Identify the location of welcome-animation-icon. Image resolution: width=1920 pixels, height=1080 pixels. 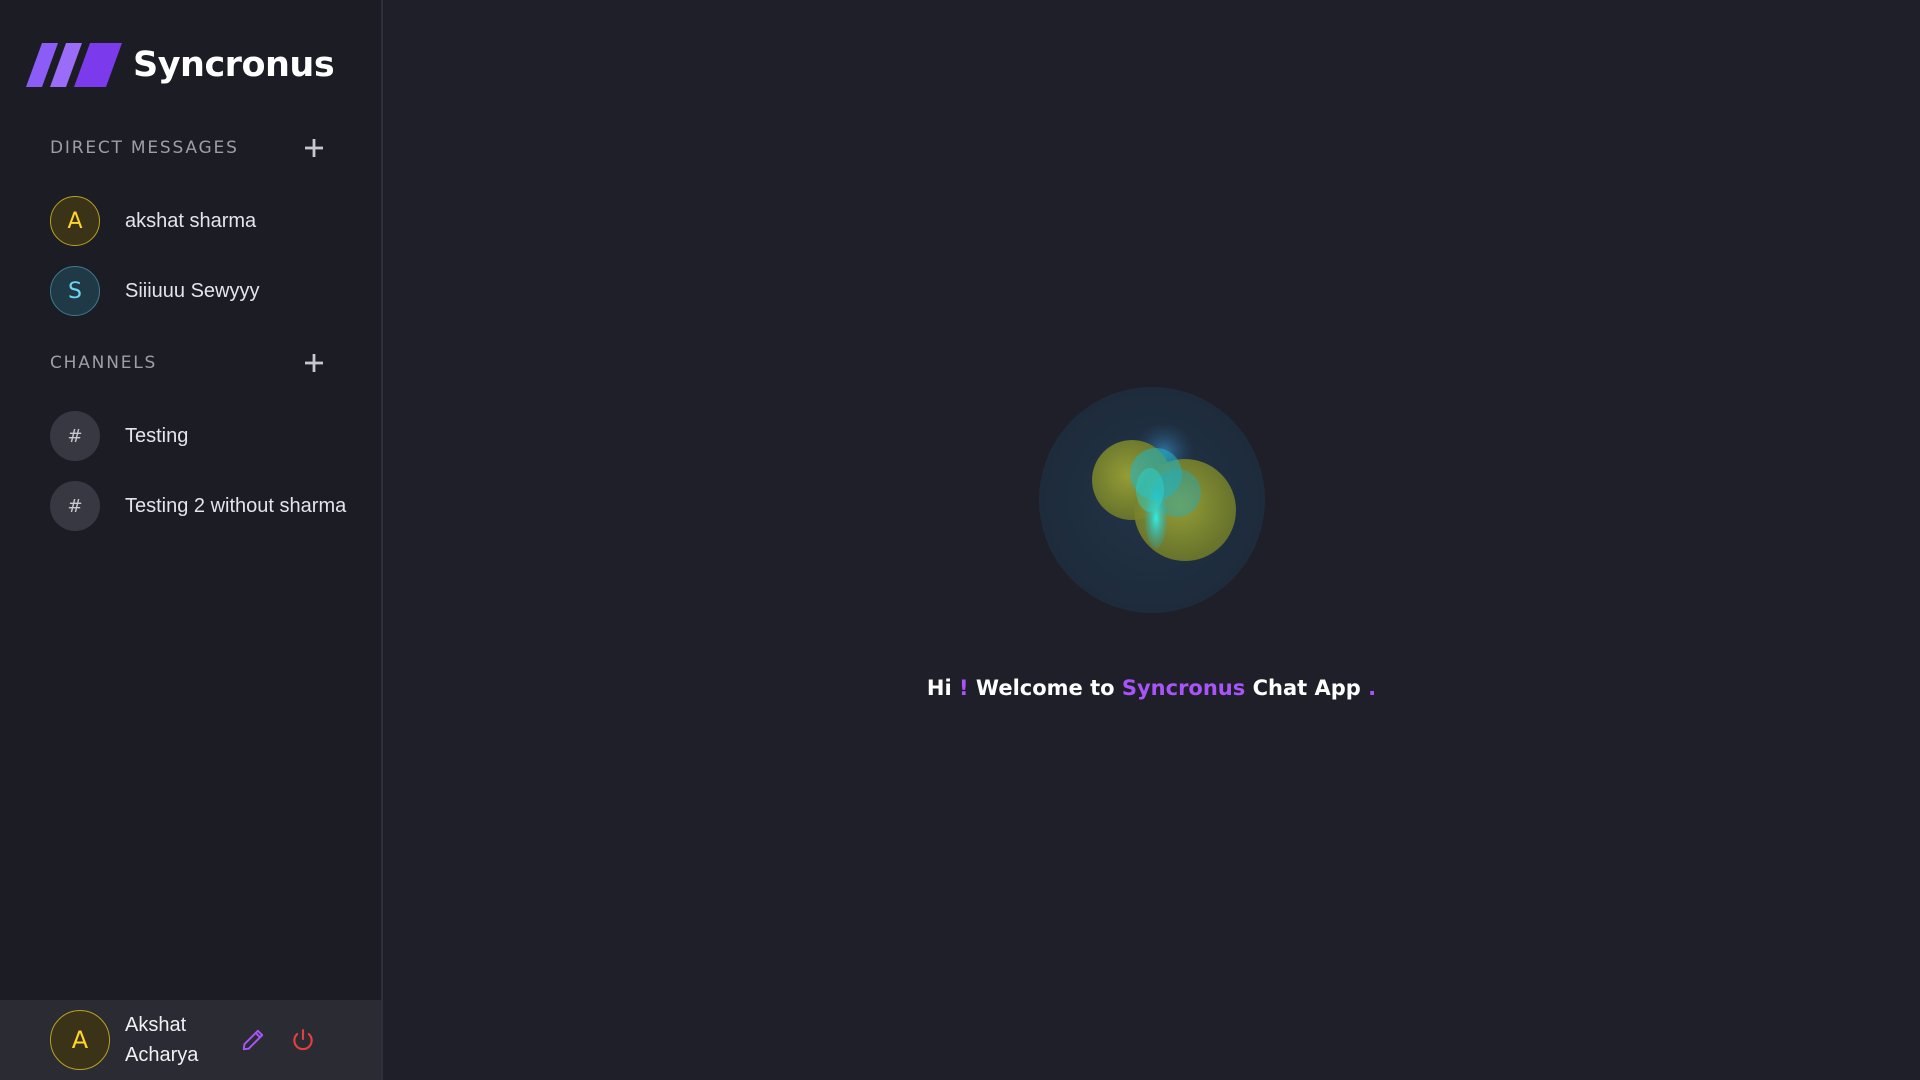
(1152, 500).